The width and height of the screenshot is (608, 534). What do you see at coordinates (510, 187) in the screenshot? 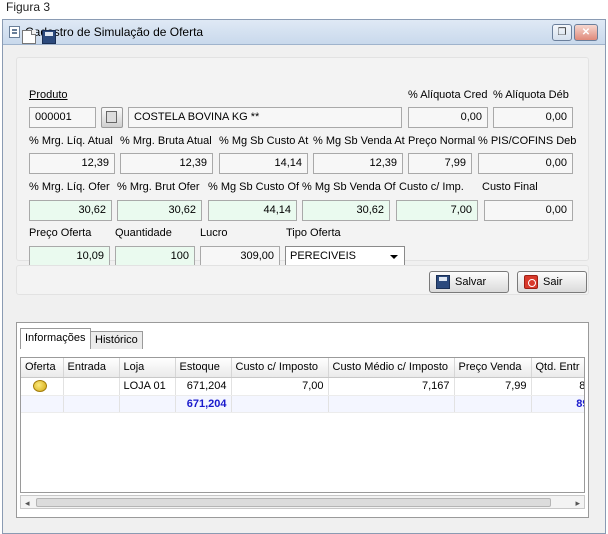
I see `custo-final-label: Custo Final` at bounding box center [510, 187].